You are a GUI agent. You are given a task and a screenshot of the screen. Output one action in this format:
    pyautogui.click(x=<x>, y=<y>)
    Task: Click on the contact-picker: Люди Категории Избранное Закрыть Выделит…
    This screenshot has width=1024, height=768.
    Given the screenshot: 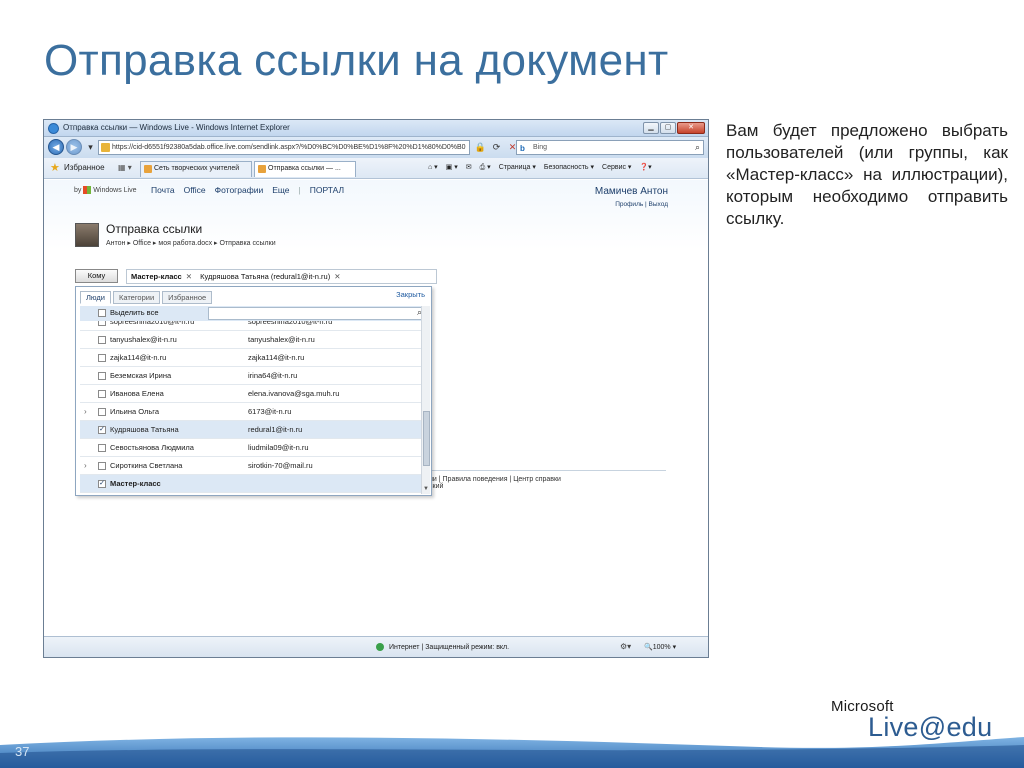 What is the action you would take?
    pyautogui.click(x=253, y=391)
    